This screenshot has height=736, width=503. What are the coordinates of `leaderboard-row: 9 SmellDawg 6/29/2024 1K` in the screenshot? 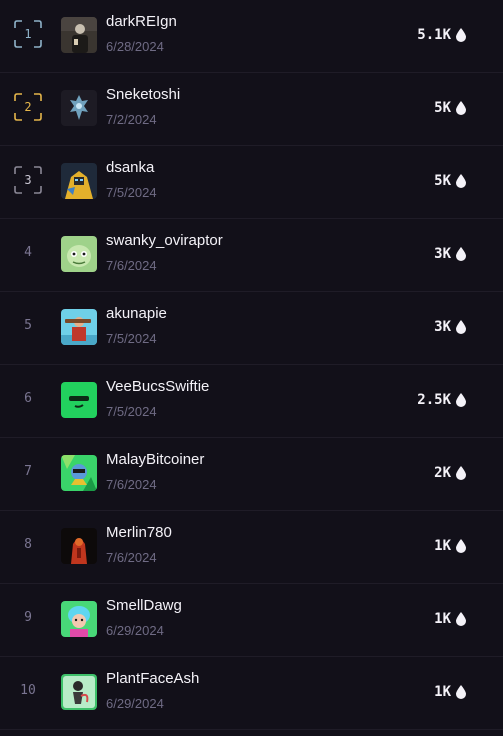 It's located at (251, 620).